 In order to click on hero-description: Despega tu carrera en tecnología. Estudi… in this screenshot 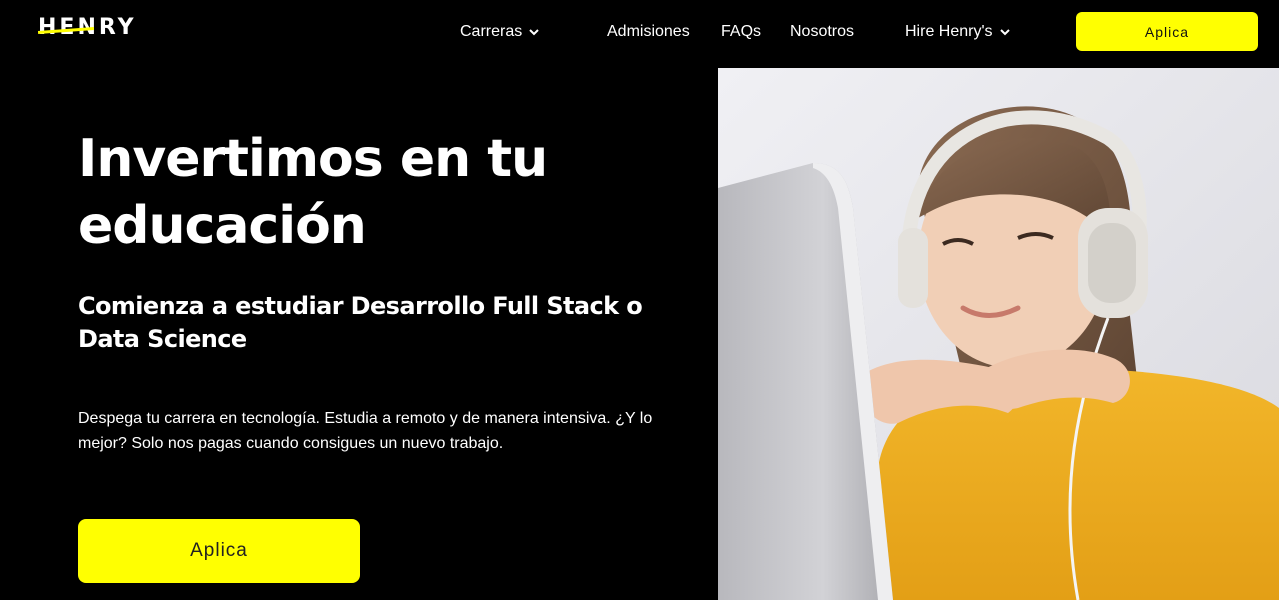, I will do `click(365, 431)`.